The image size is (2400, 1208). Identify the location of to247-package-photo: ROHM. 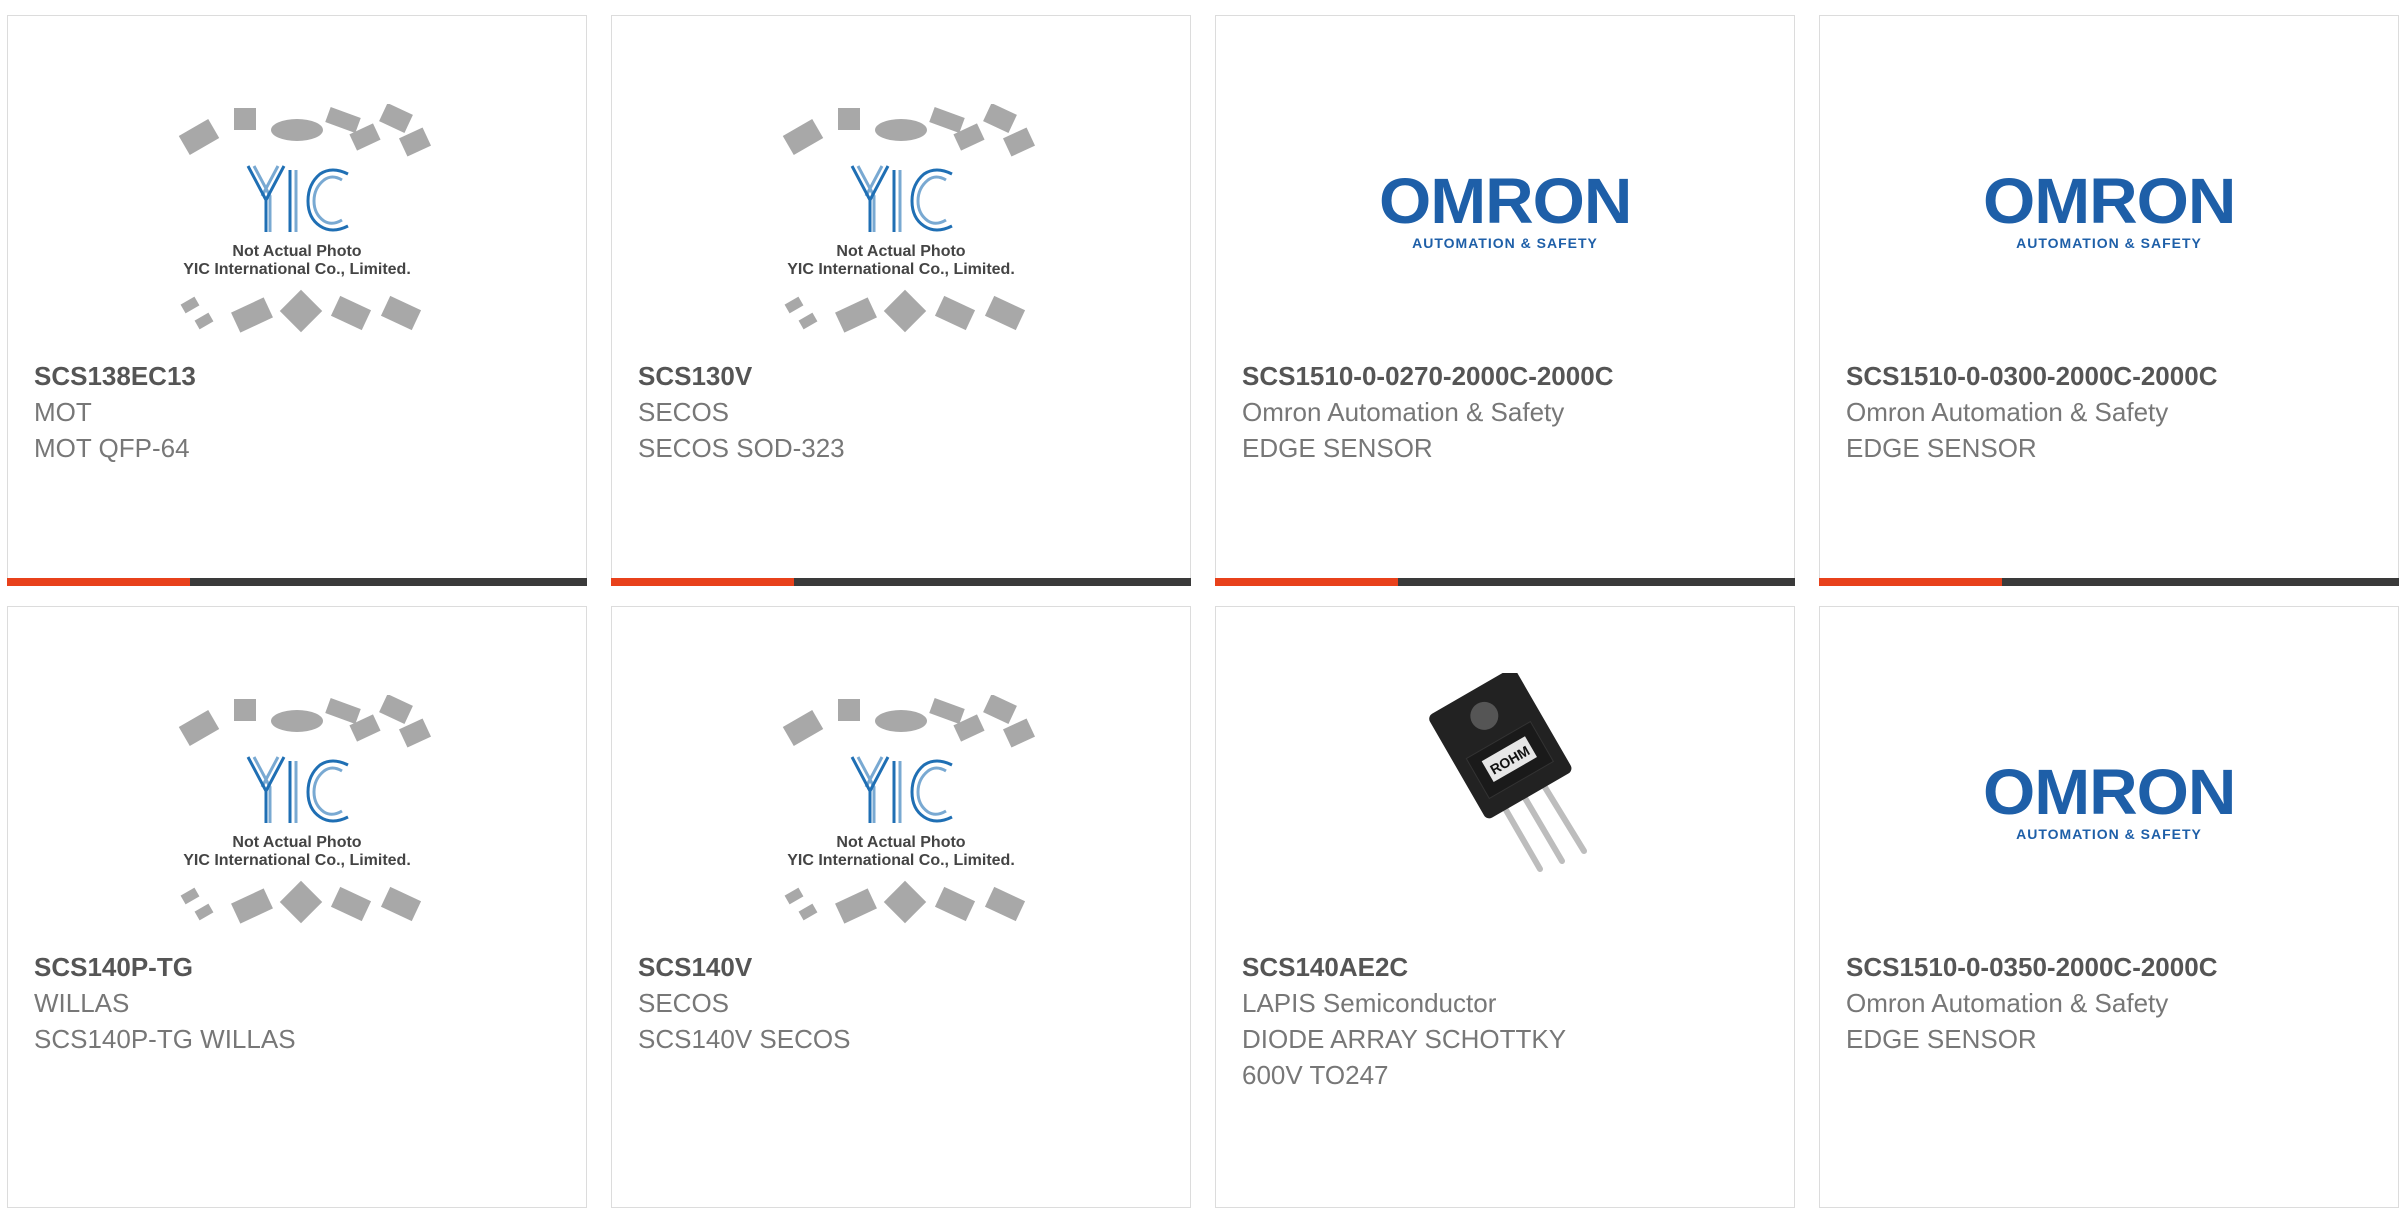
(1508, 772).